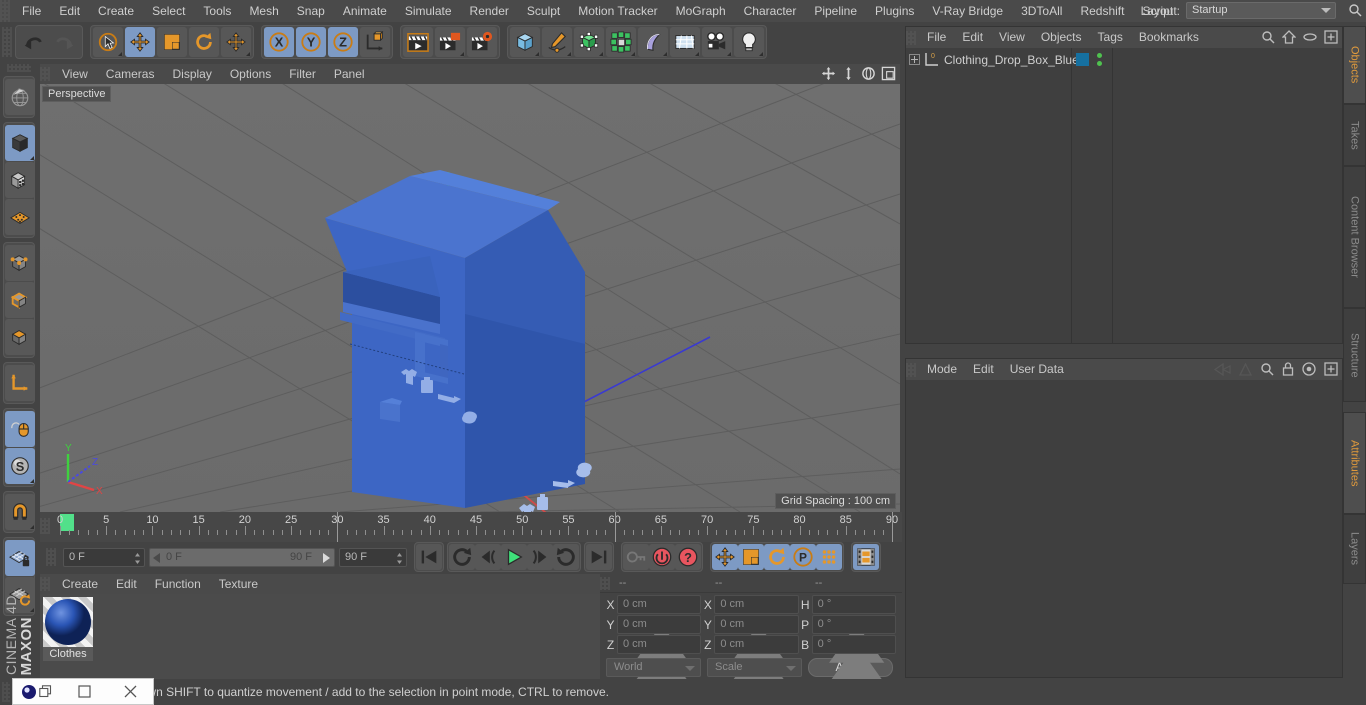  I want to click on key-param-button: P, so click(803, 557).